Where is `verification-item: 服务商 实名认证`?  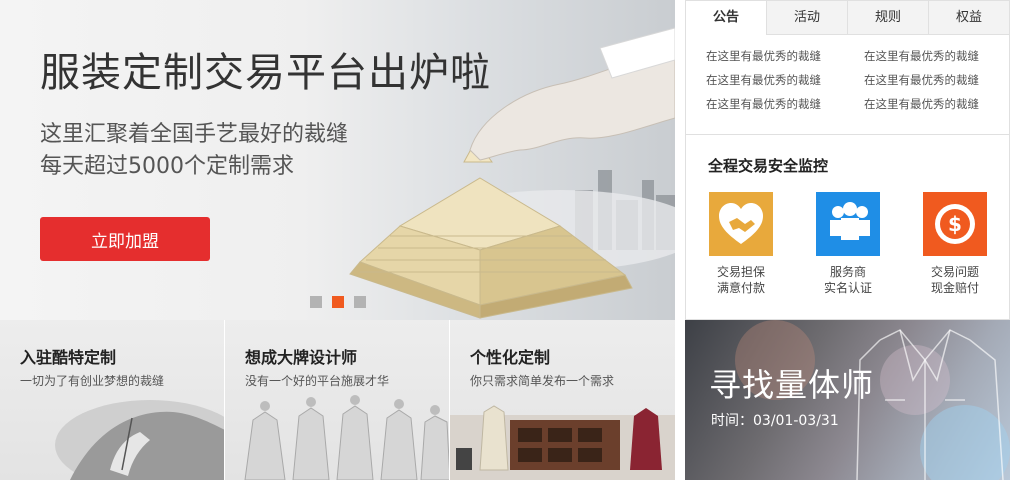
verification-item: 服务商 实名认证 is located at coordinates (848, 244).